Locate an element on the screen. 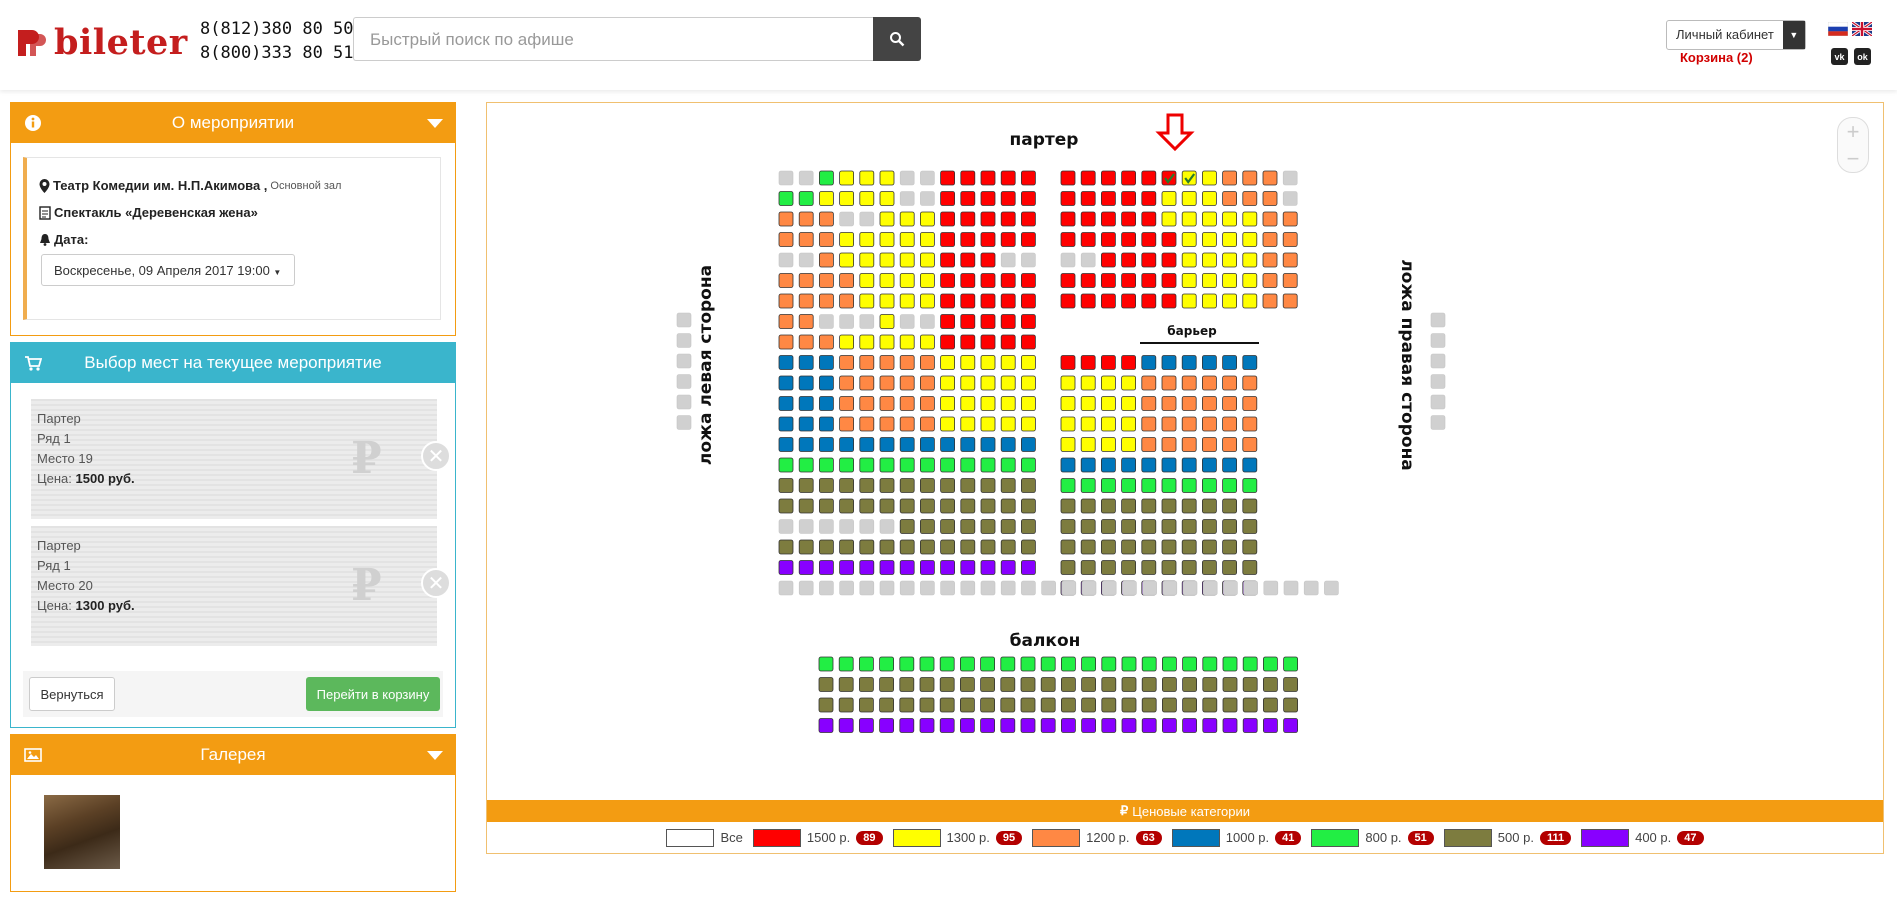  selected-seat is located at coordinates (1189, 178).